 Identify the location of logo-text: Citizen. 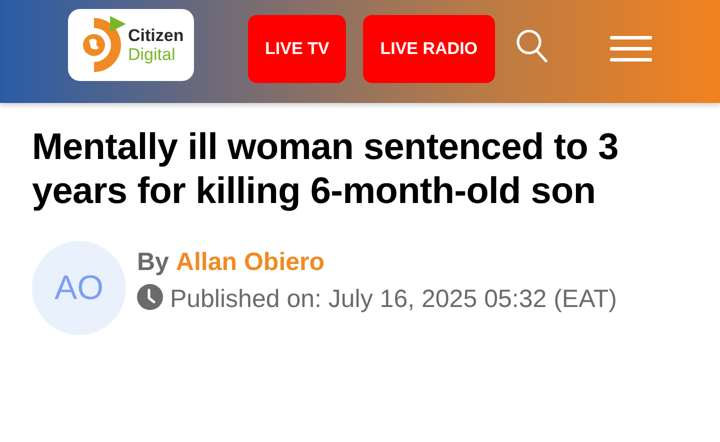
(156, 35).